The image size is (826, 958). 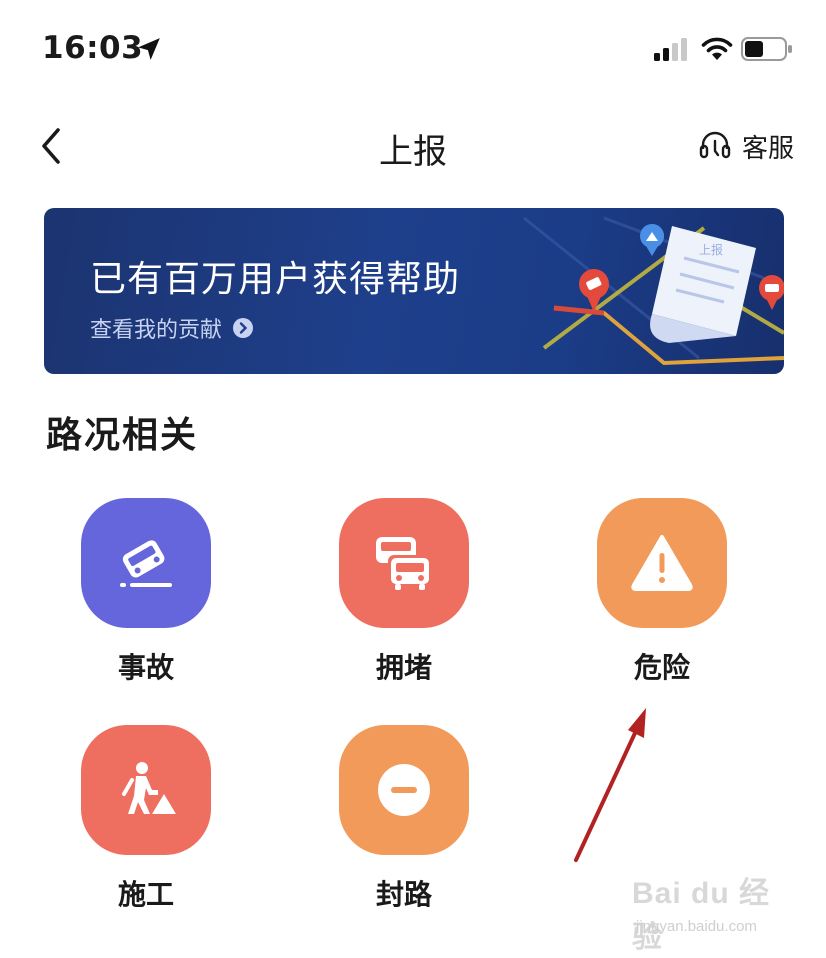 What do you see at coordinates (149, 49) in the screenshot?
I see `location-arrow-icon` at bounding box center [149, 49].